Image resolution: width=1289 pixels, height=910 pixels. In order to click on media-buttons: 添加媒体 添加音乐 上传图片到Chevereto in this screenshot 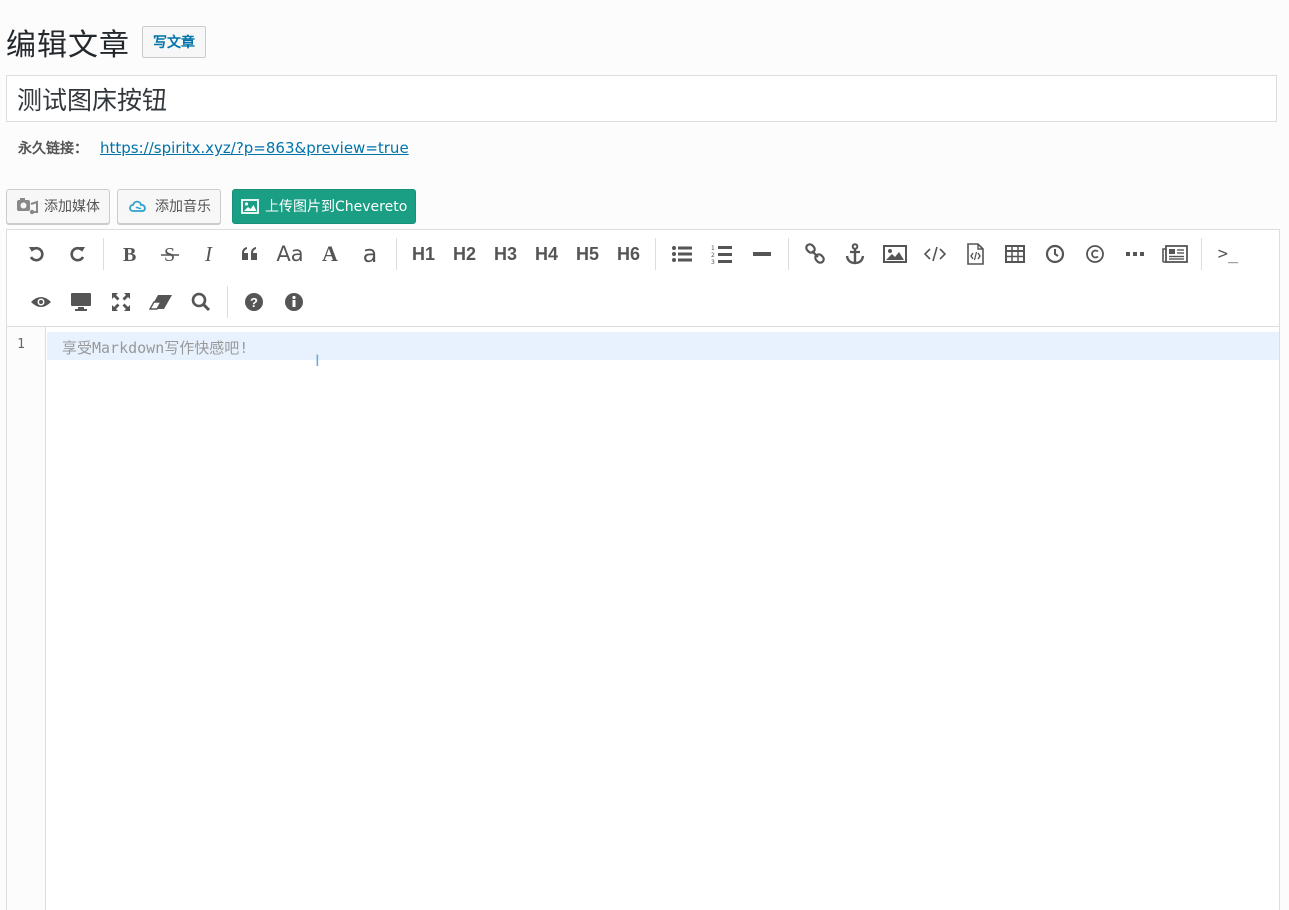, I will do `click(214, 206)`.